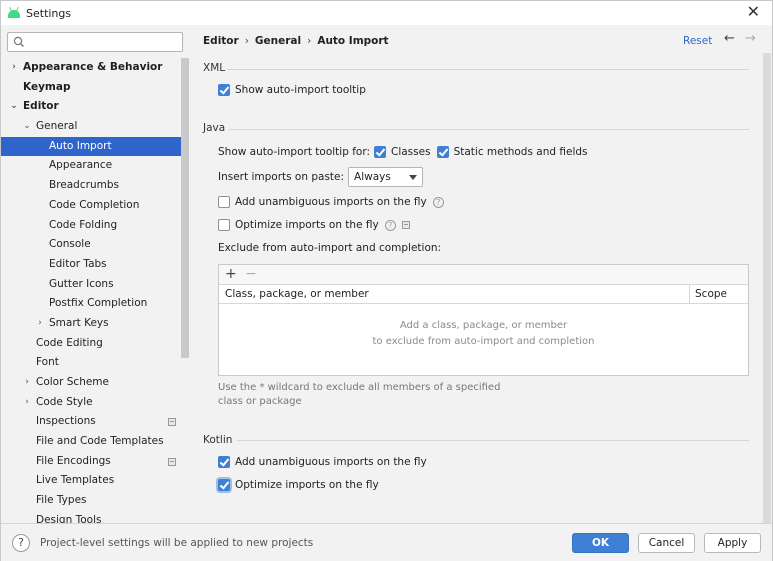 Image resolution: width=773 pixels, height=561 pixels. Describe the element at coordinates (91, 285) in the screenshot. I see `sidebar-item-gutter-icons: Gutter Icons` at that location.